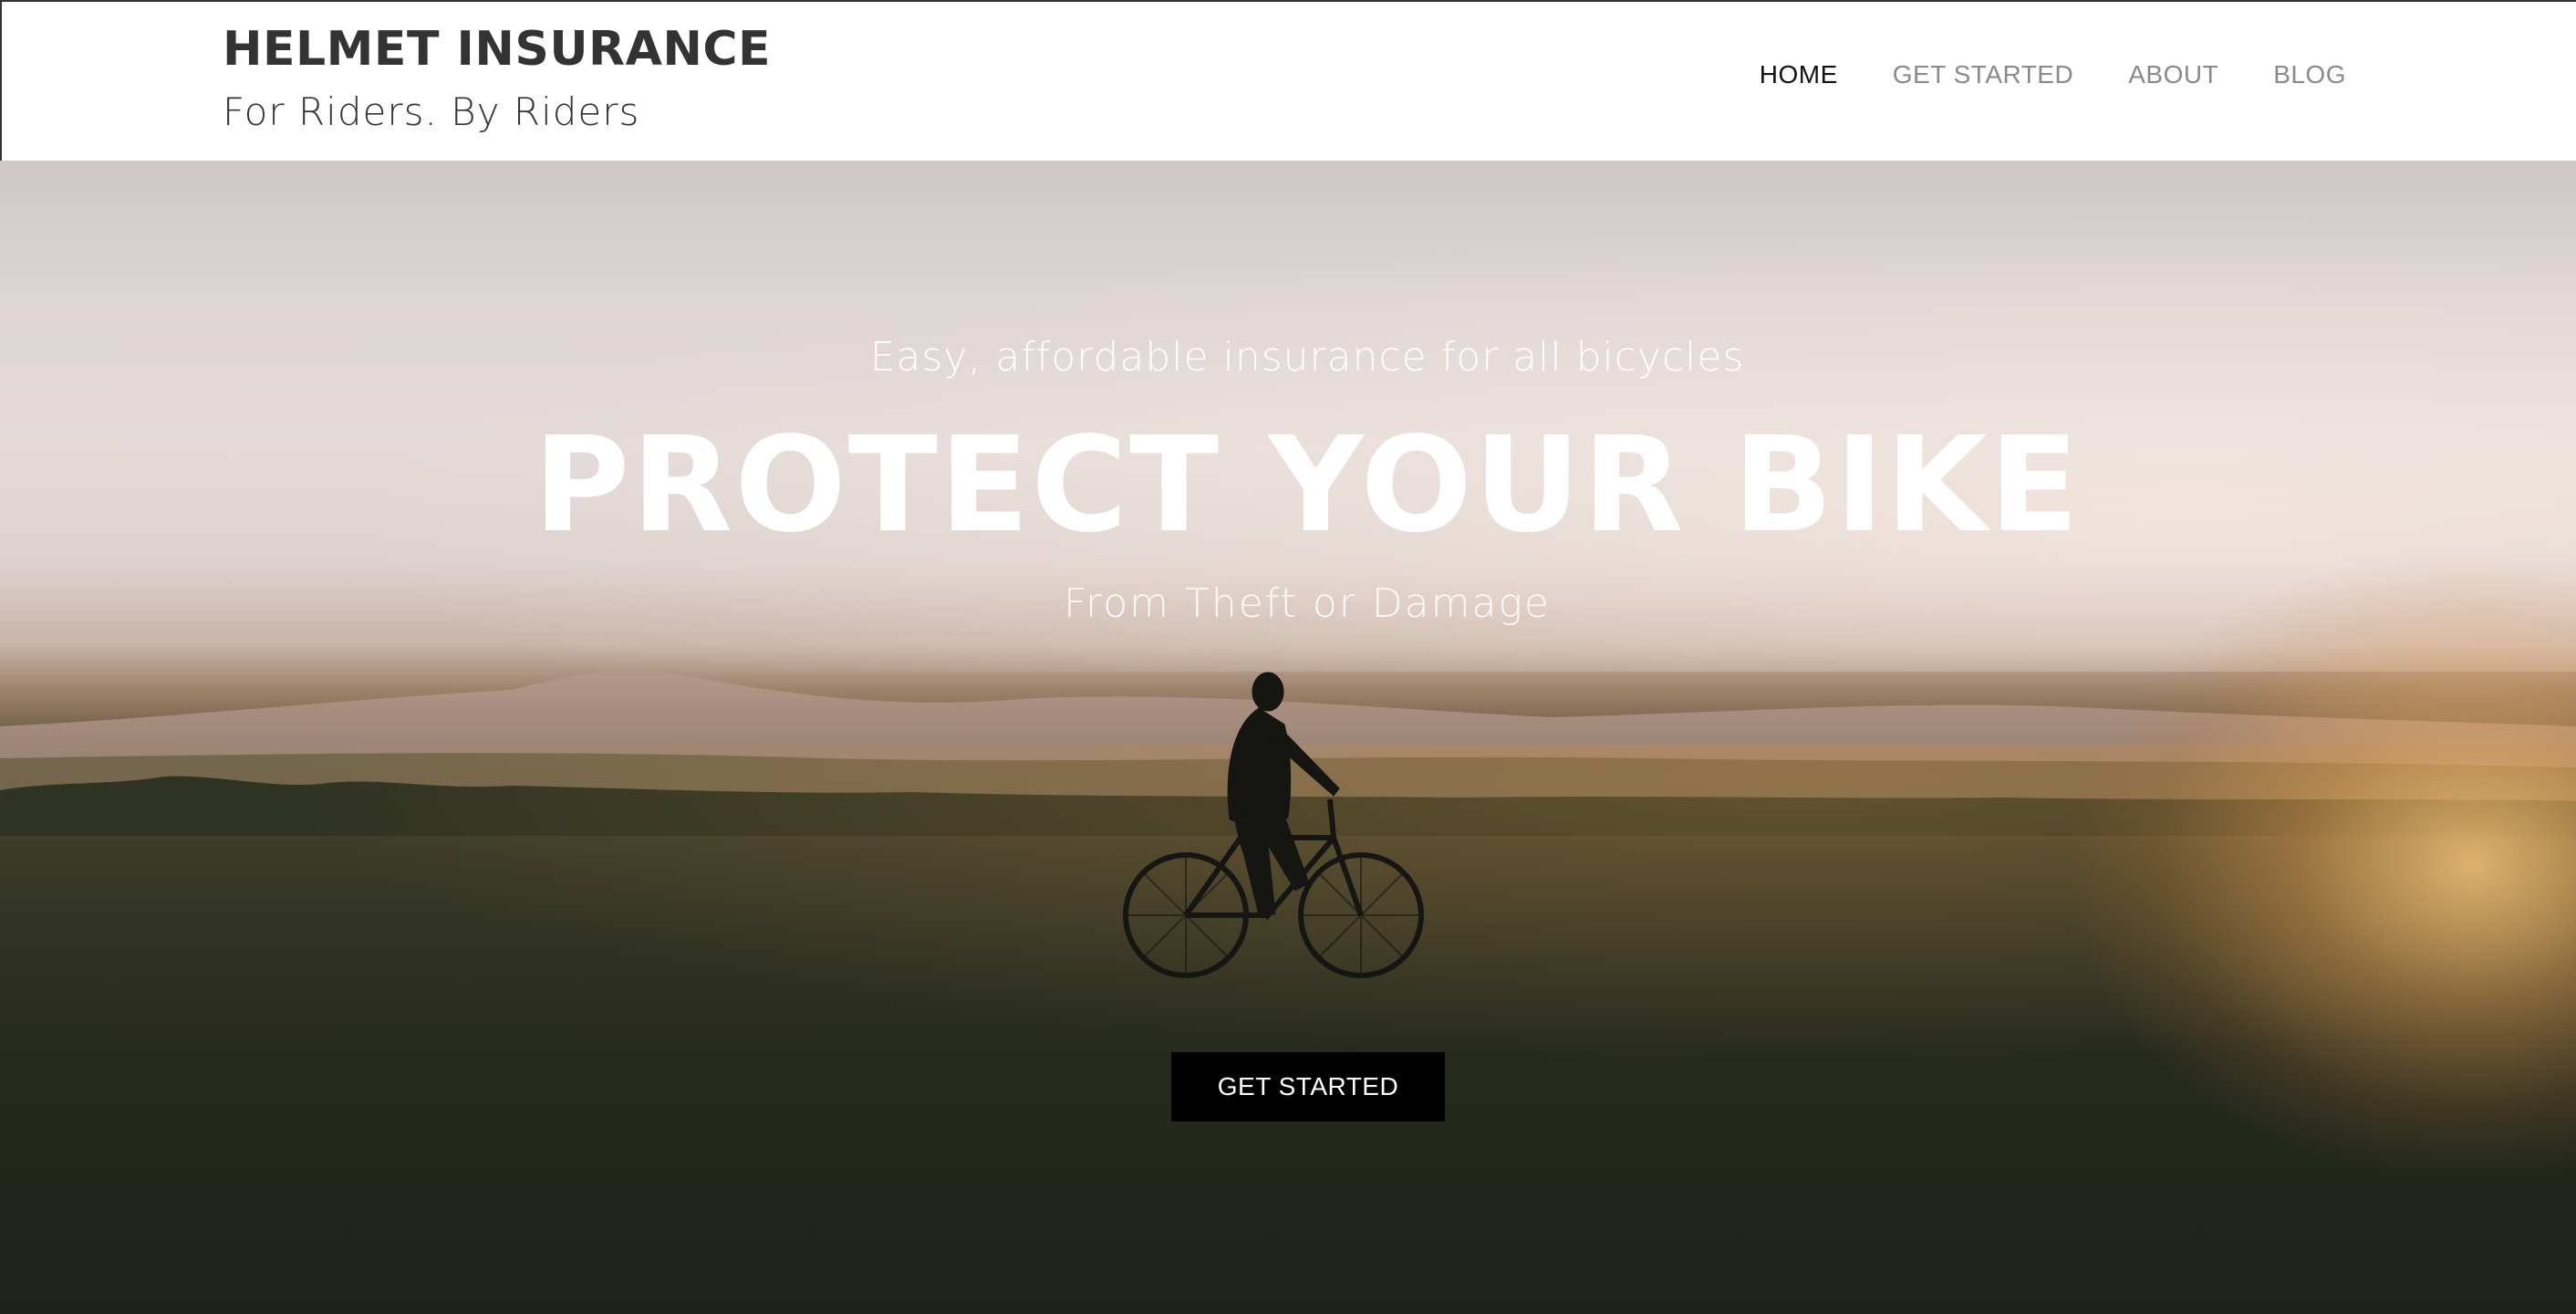 This screenshot has width=2576, height=1314. Describe the element at coordinates (1273, 825) in the screenshot. I see `cyclist-silhouette` at that location.